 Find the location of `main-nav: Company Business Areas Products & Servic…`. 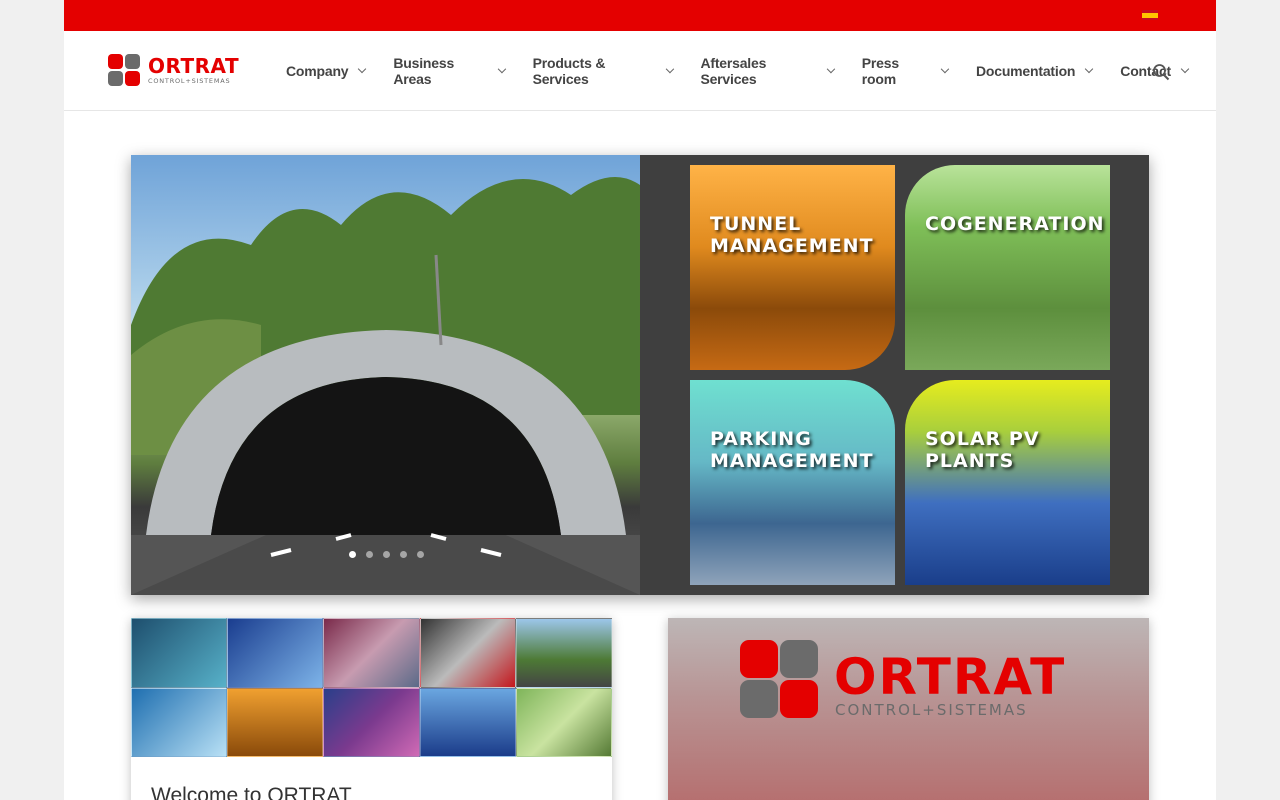

main-nav: Company Business Areas Products & Servic… is located at coordinates (751, 71).